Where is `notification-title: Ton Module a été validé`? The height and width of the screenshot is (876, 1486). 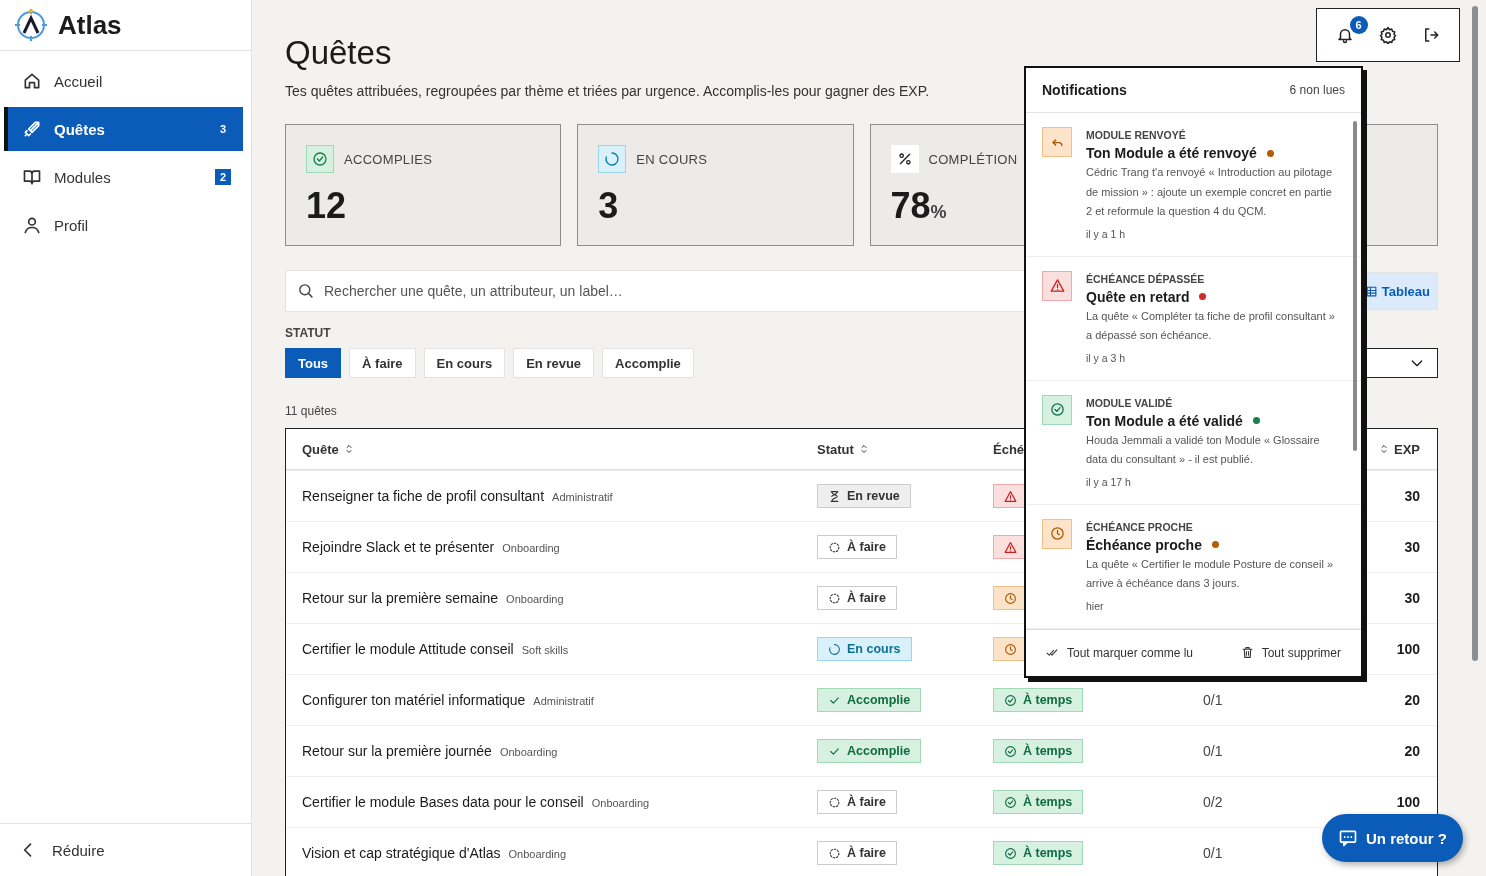
notification-title: Ton Module a été validé is located at coordinates (1164, 421).